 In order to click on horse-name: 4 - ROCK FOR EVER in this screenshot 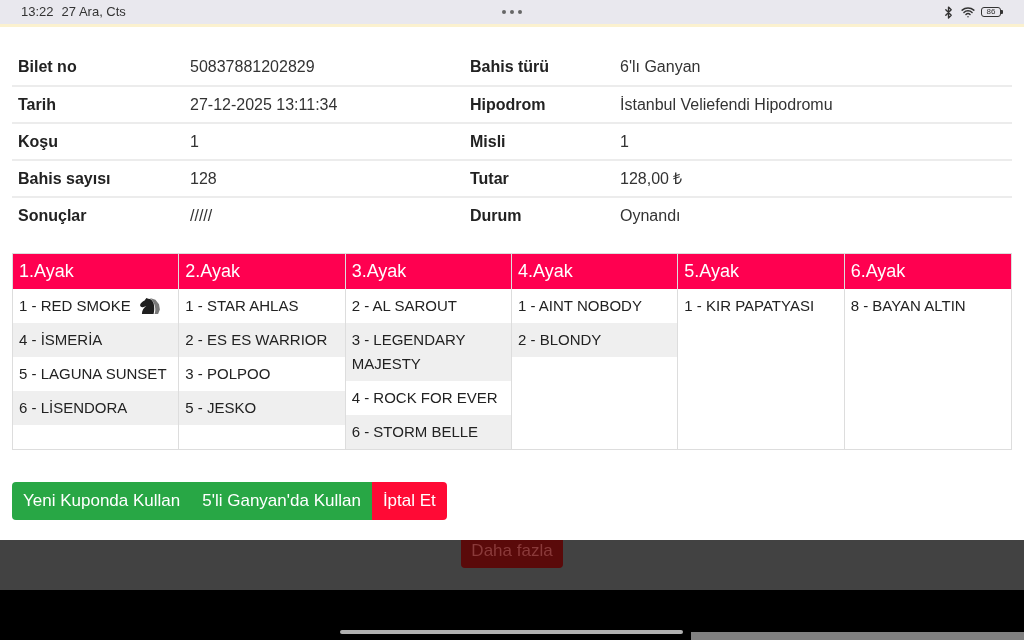, I will do `click(424, 398)`.